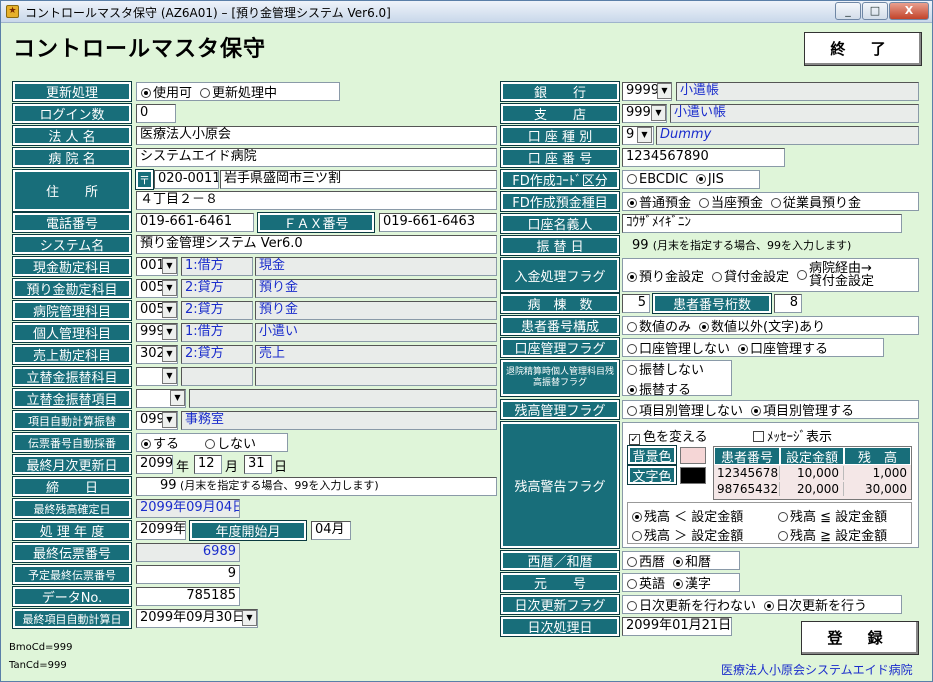  Describe the element at coordinates (731, 201) in the screenshot. I see `deposit-type-radio-current: 当座預金` at that location.